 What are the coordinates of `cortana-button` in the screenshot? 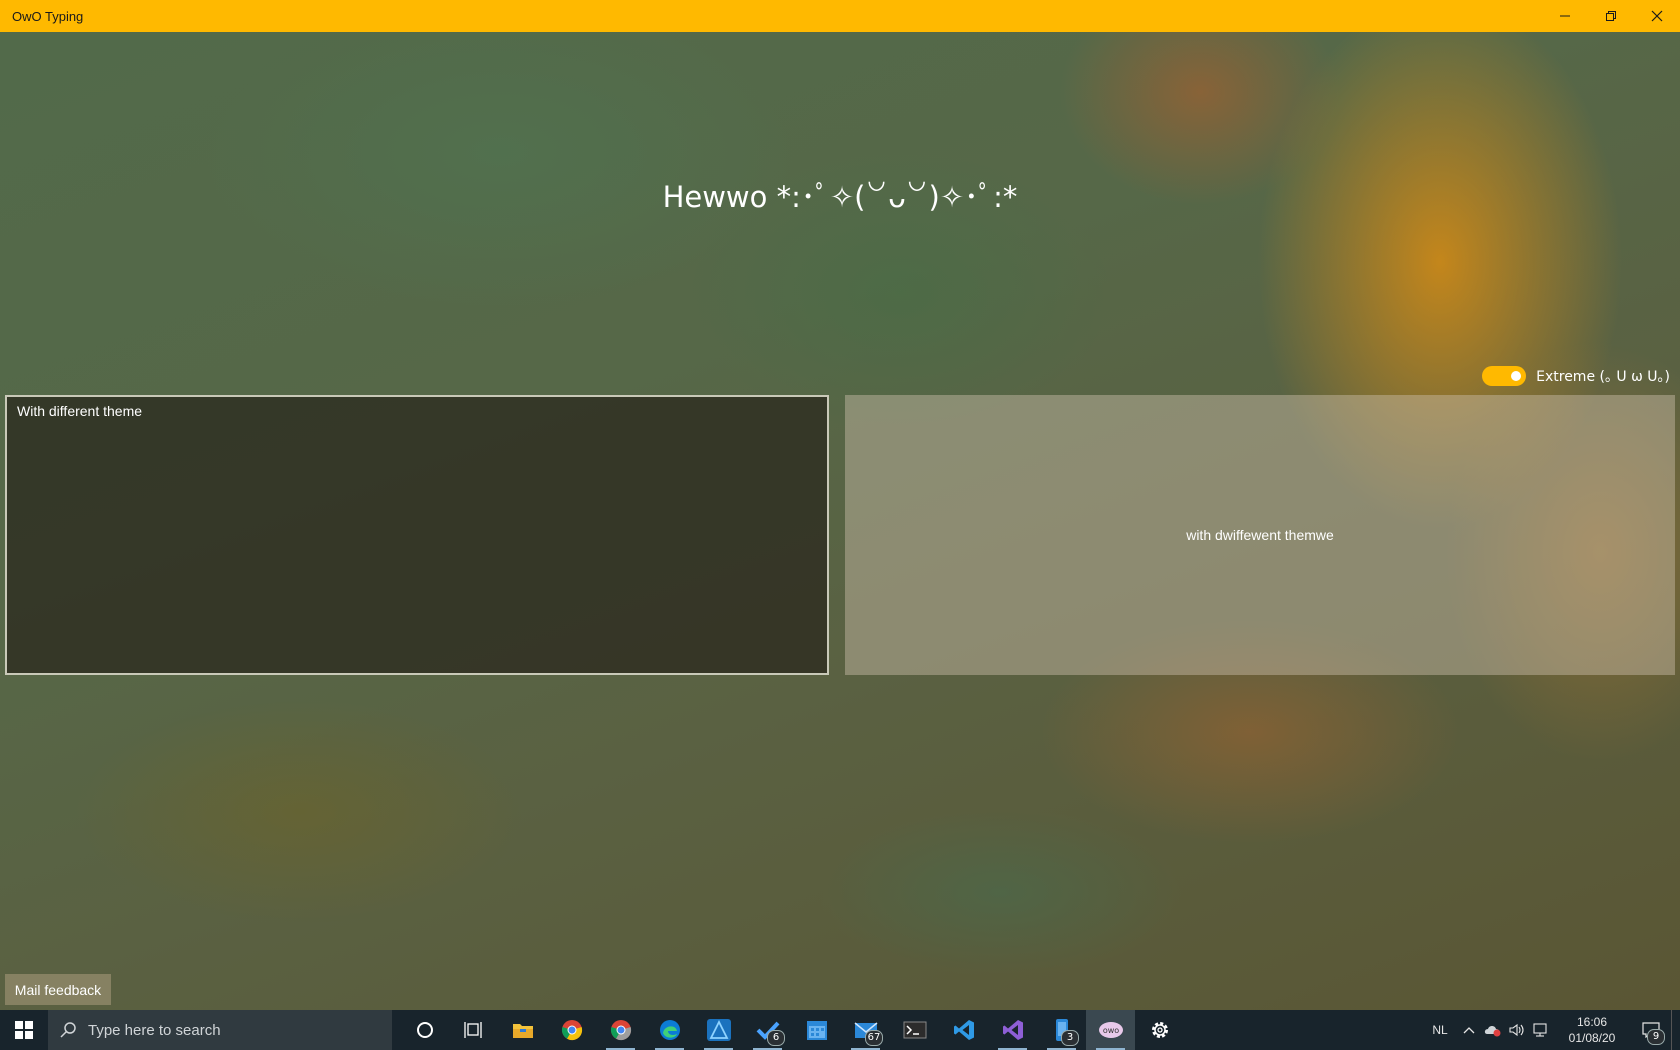 It's located at (424, 1030).